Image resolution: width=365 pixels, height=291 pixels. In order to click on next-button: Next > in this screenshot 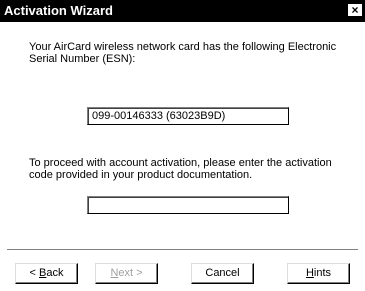, I will do `click(126, 273)`.